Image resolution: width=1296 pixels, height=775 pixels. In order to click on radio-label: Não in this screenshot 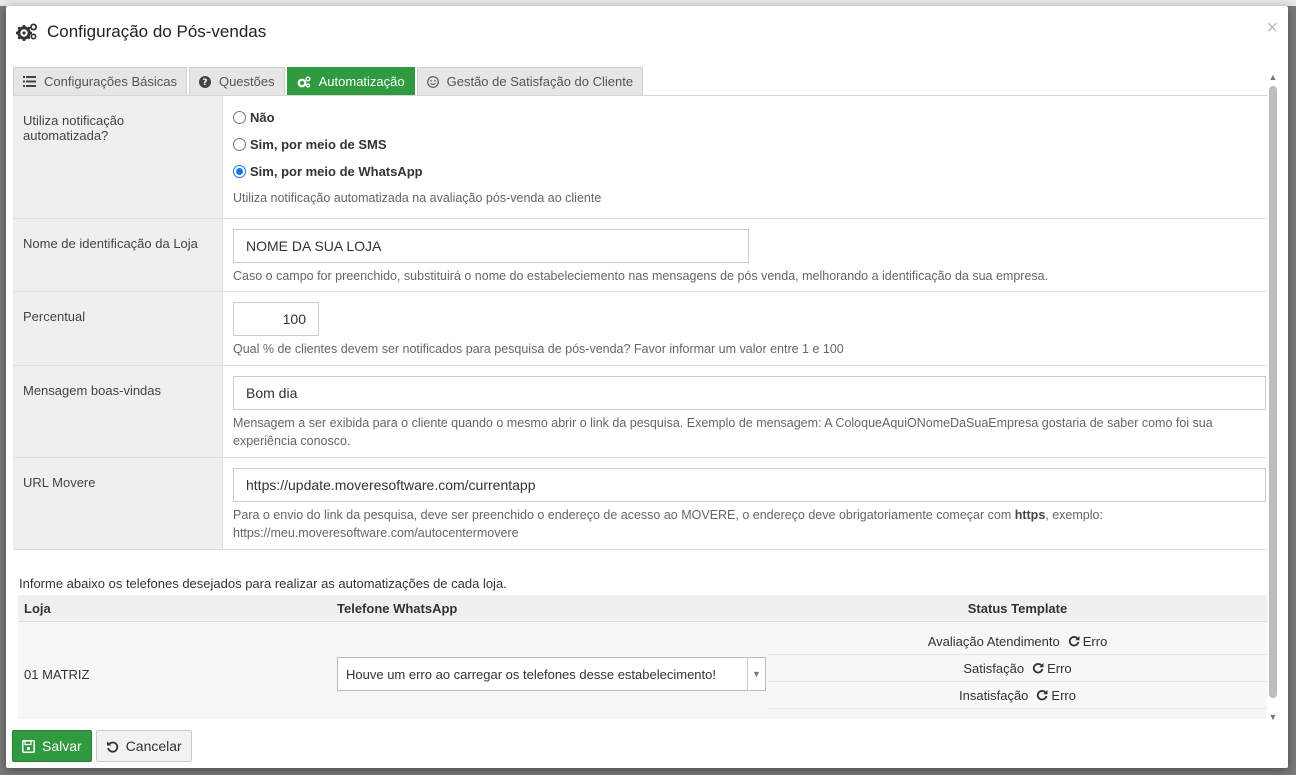, I will do `click(262, 117)`.